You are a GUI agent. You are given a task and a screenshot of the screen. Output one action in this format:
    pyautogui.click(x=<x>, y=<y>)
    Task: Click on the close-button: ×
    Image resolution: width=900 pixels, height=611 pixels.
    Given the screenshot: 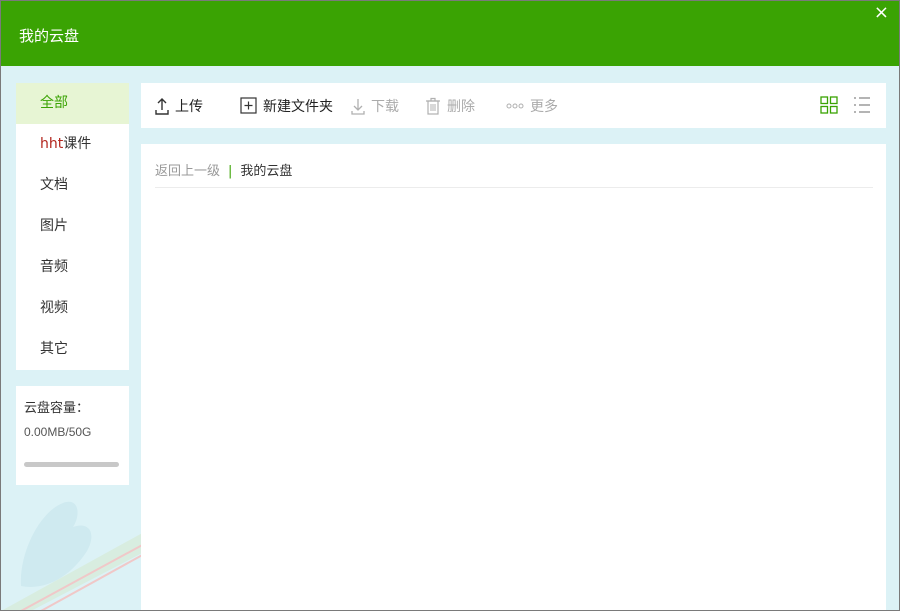 What is the action you would take?
    pyautogui.click(x=881, y=13)
    